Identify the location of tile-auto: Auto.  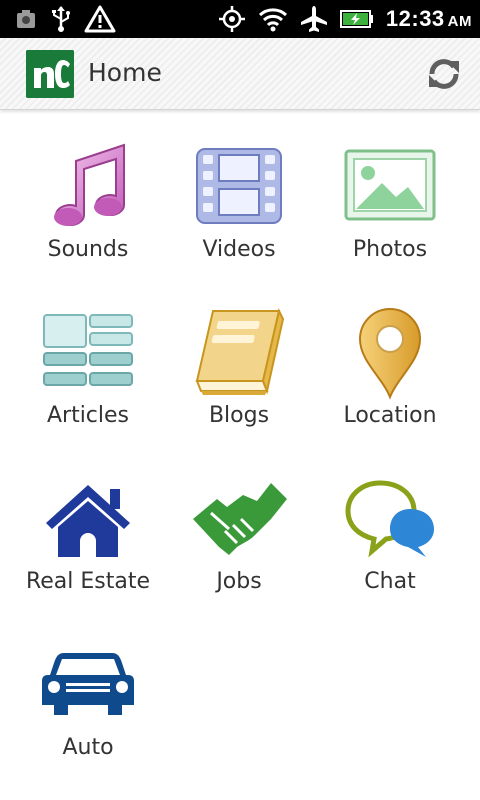
(88, 714).